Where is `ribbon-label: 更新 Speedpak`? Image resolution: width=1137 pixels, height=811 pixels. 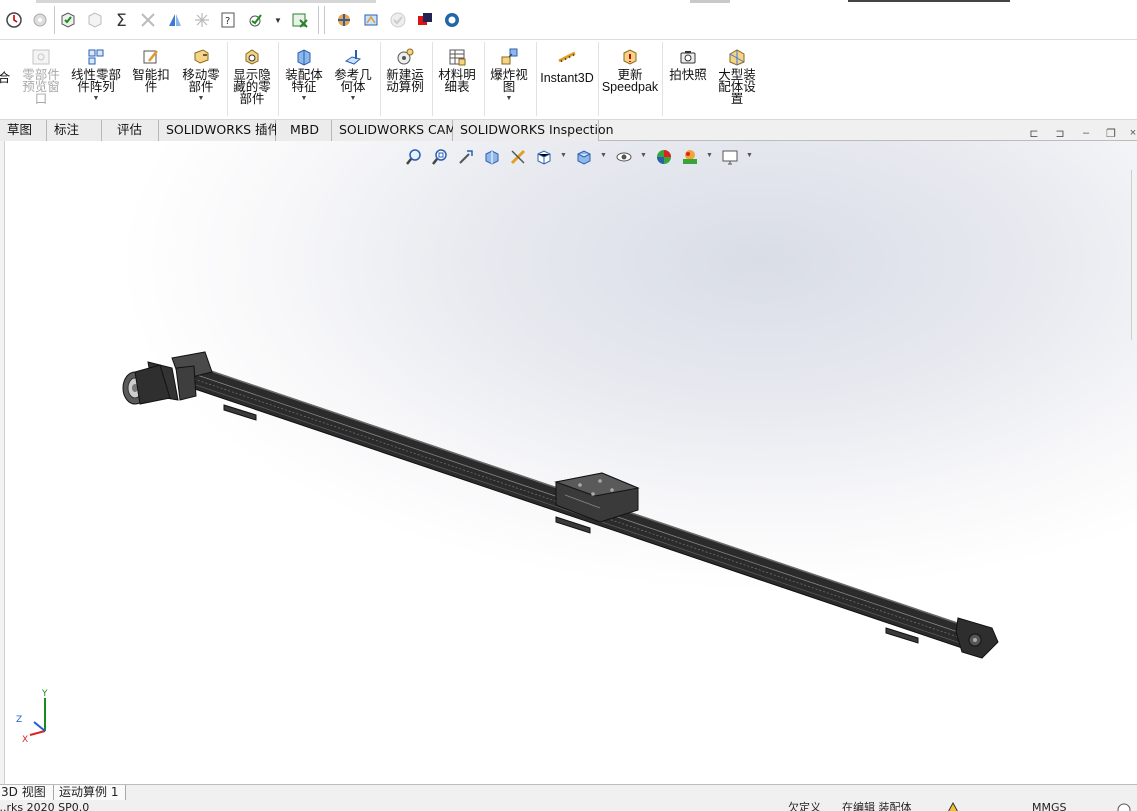 ribbon-label: 更新 Speedpak is located at coordinates (630, 81).